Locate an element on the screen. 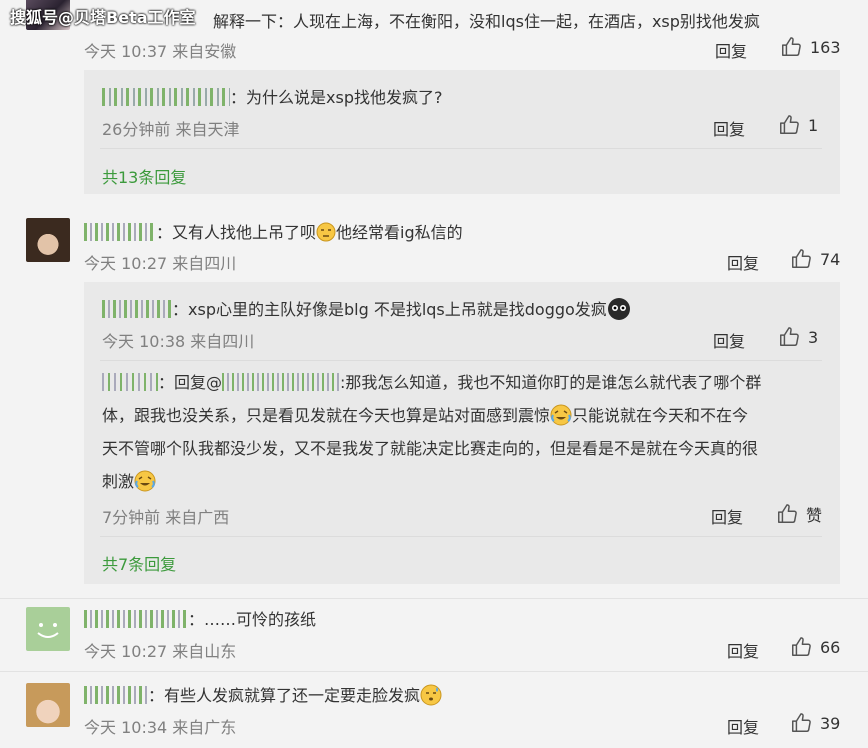  comment-meta: 今天 10:37 来自安徽 is located at coordinates (160, 51).